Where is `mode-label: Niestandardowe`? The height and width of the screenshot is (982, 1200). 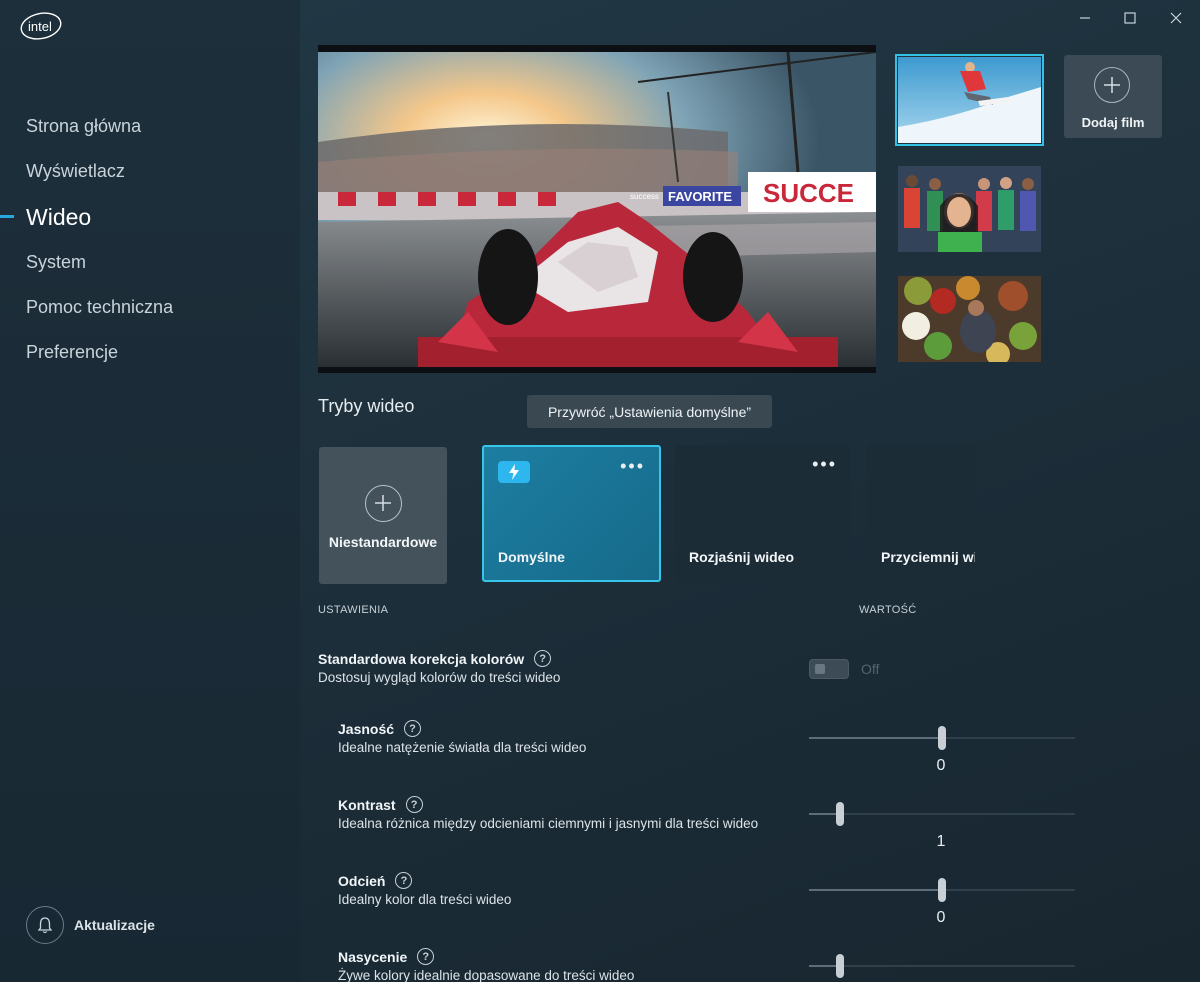
mode-label: Niestandardowe is located at coordinates (383, 542).